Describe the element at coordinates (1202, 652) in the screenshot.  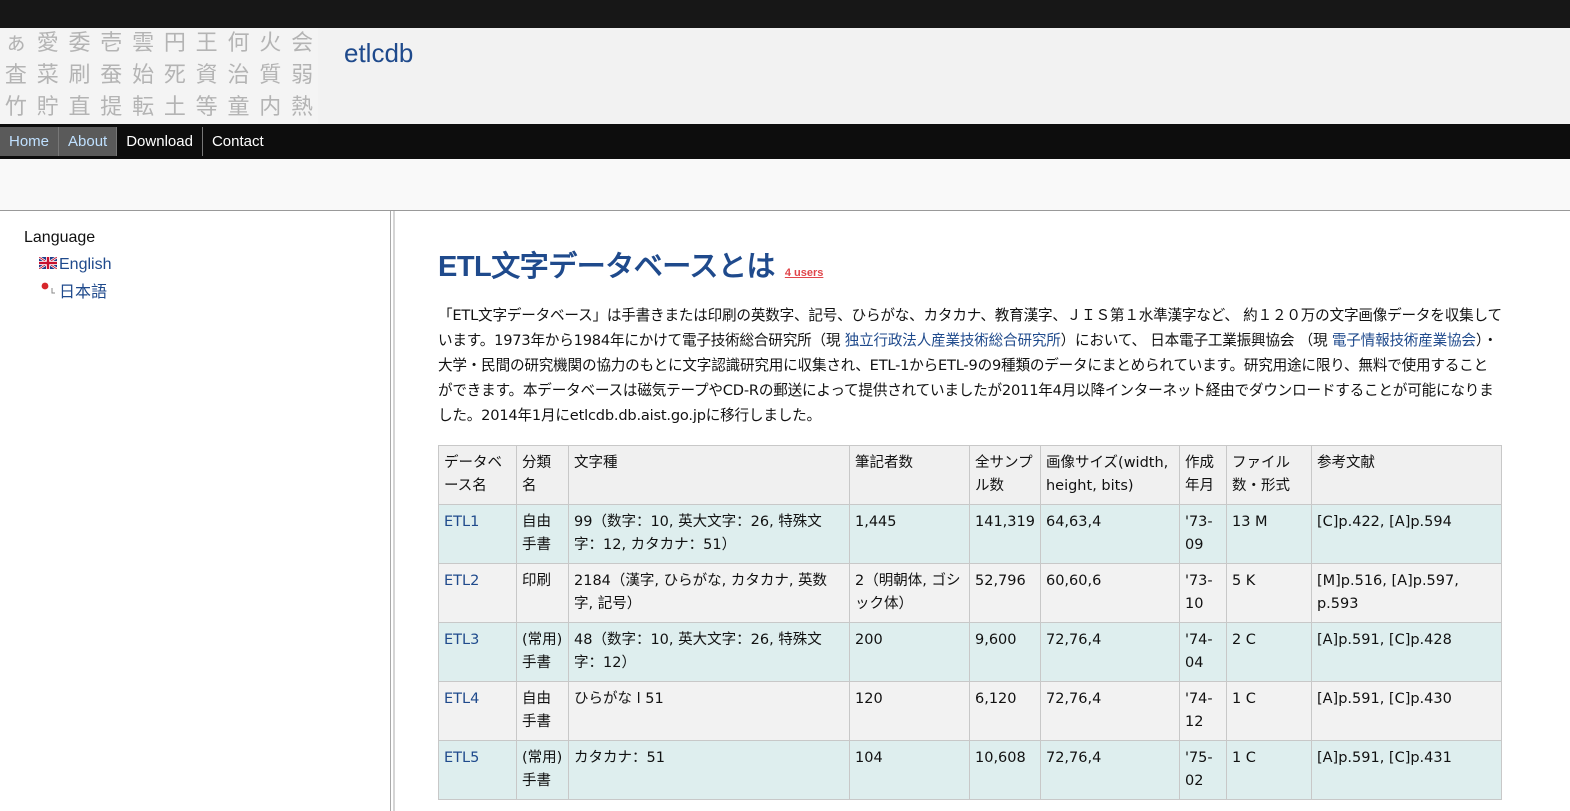
I see `table-cell: '74-04` at that location.